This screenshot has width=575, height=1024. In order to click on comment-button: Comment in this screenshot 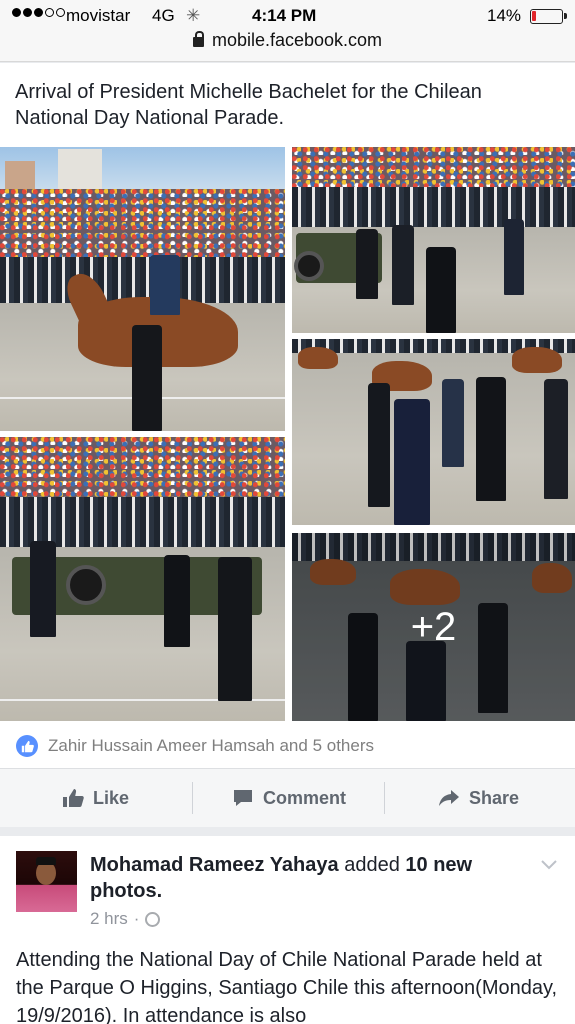, I will do `click(289, 798)`.